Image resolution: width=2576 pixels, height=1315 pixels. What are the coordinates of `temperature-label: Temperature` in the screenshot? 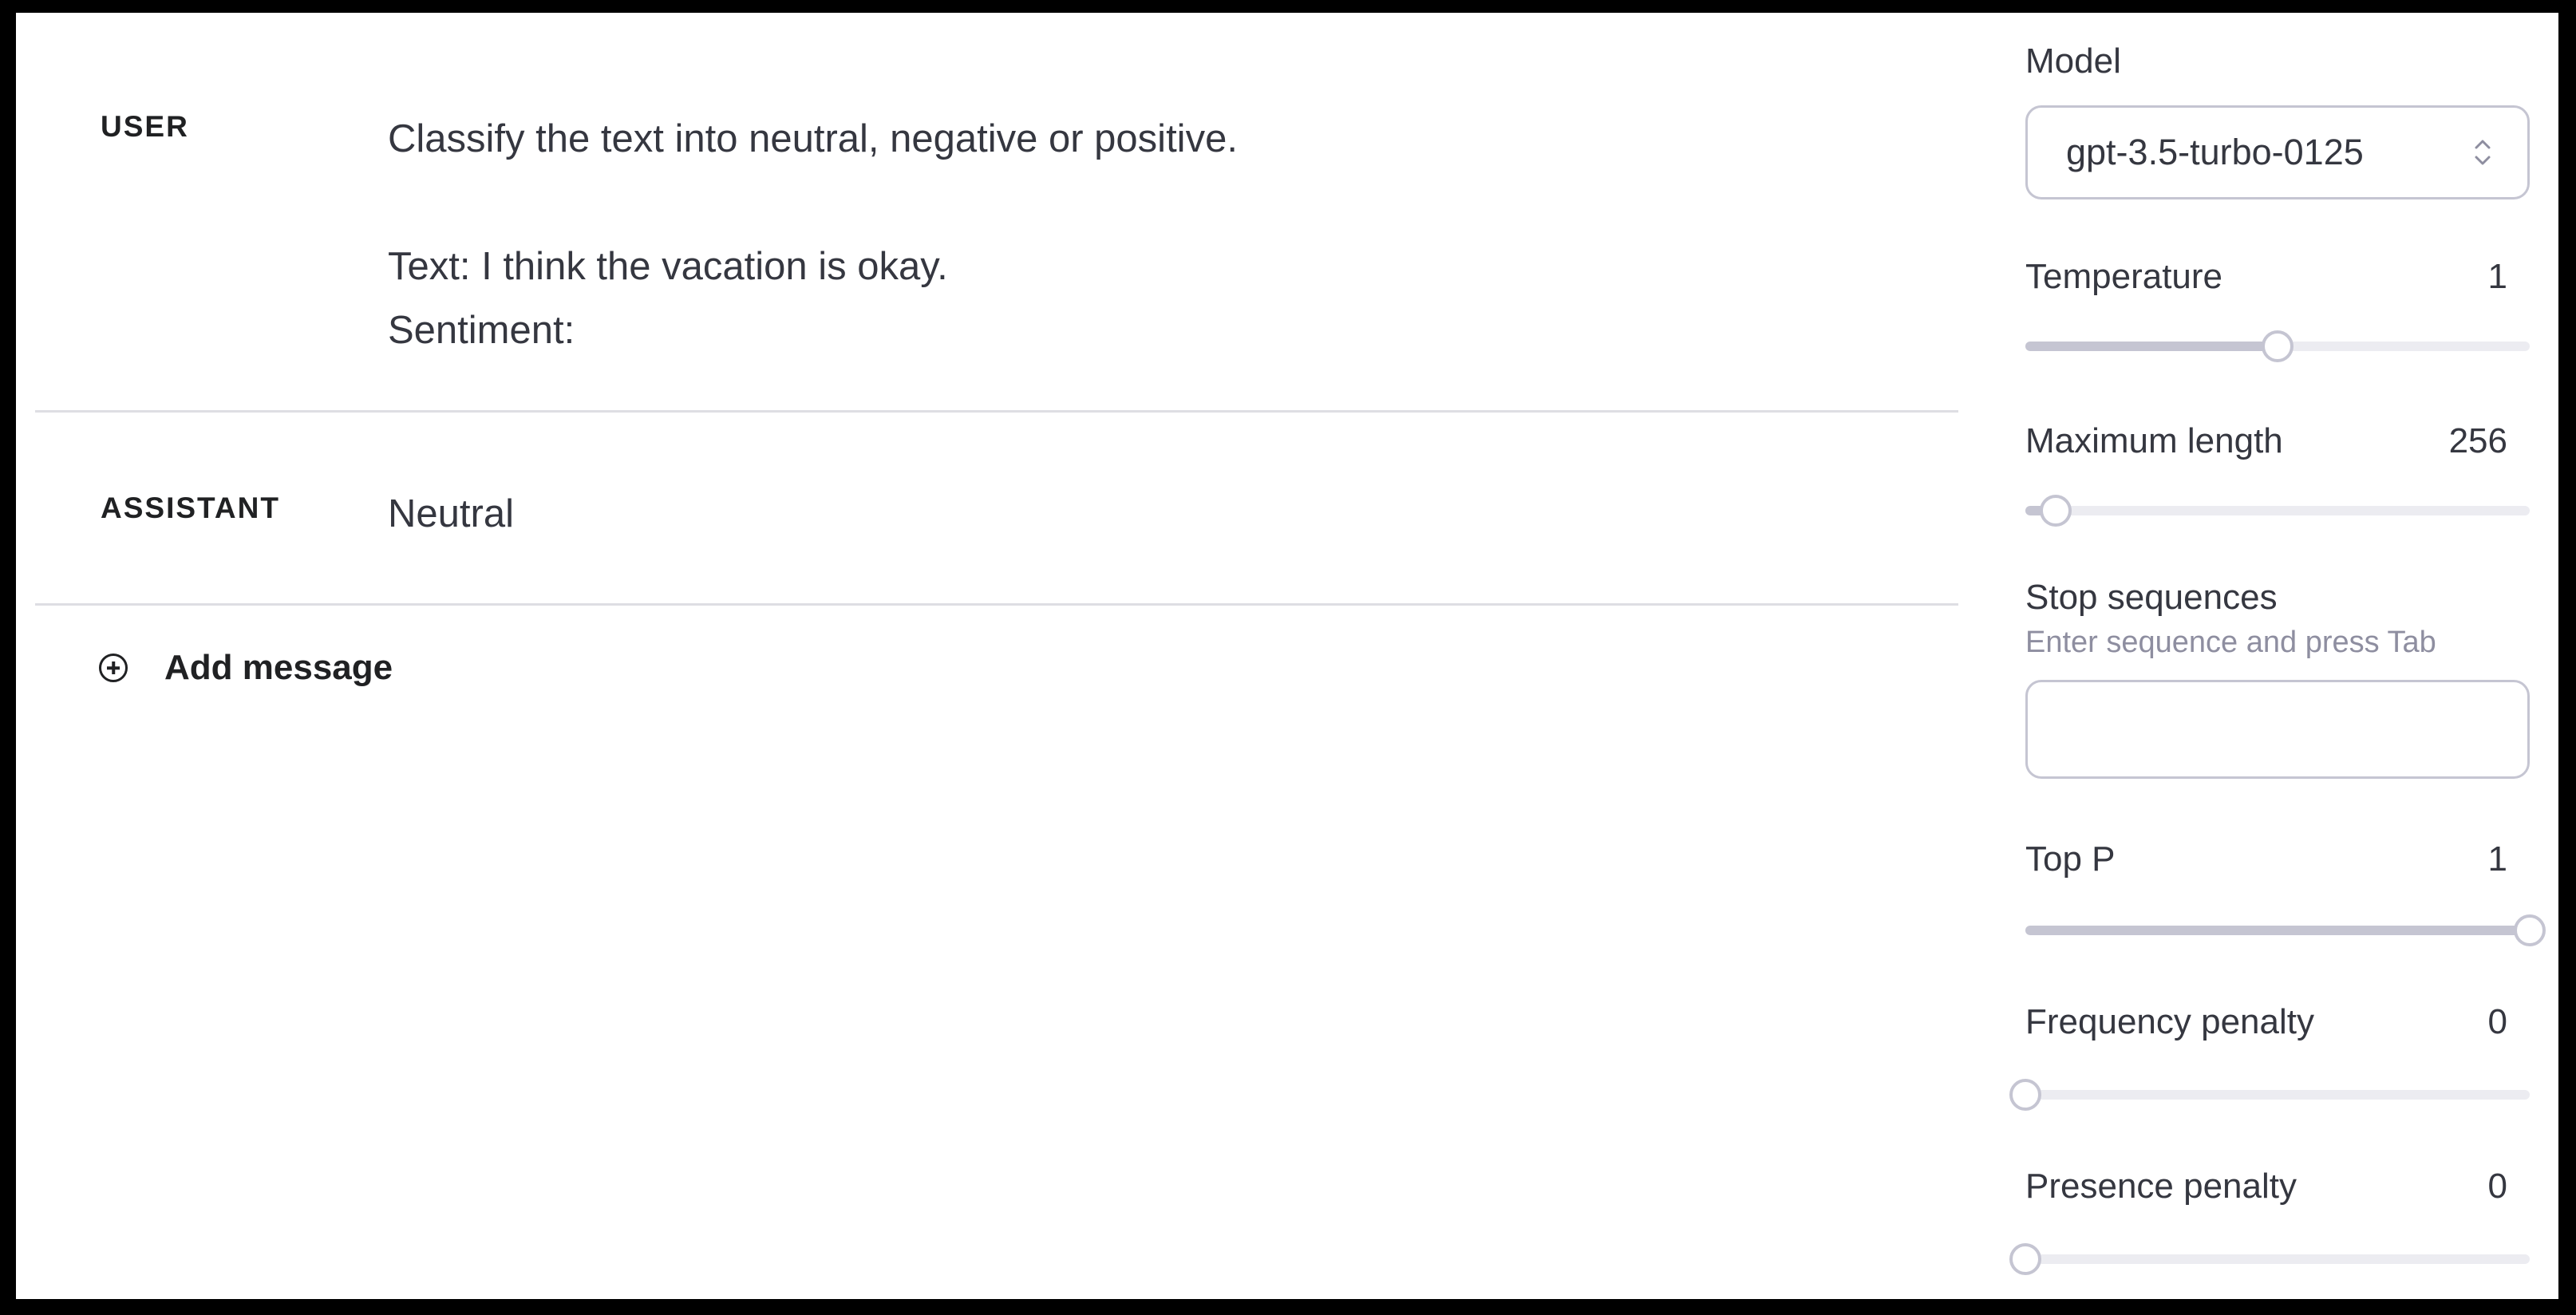 It's located at (2124, 276).